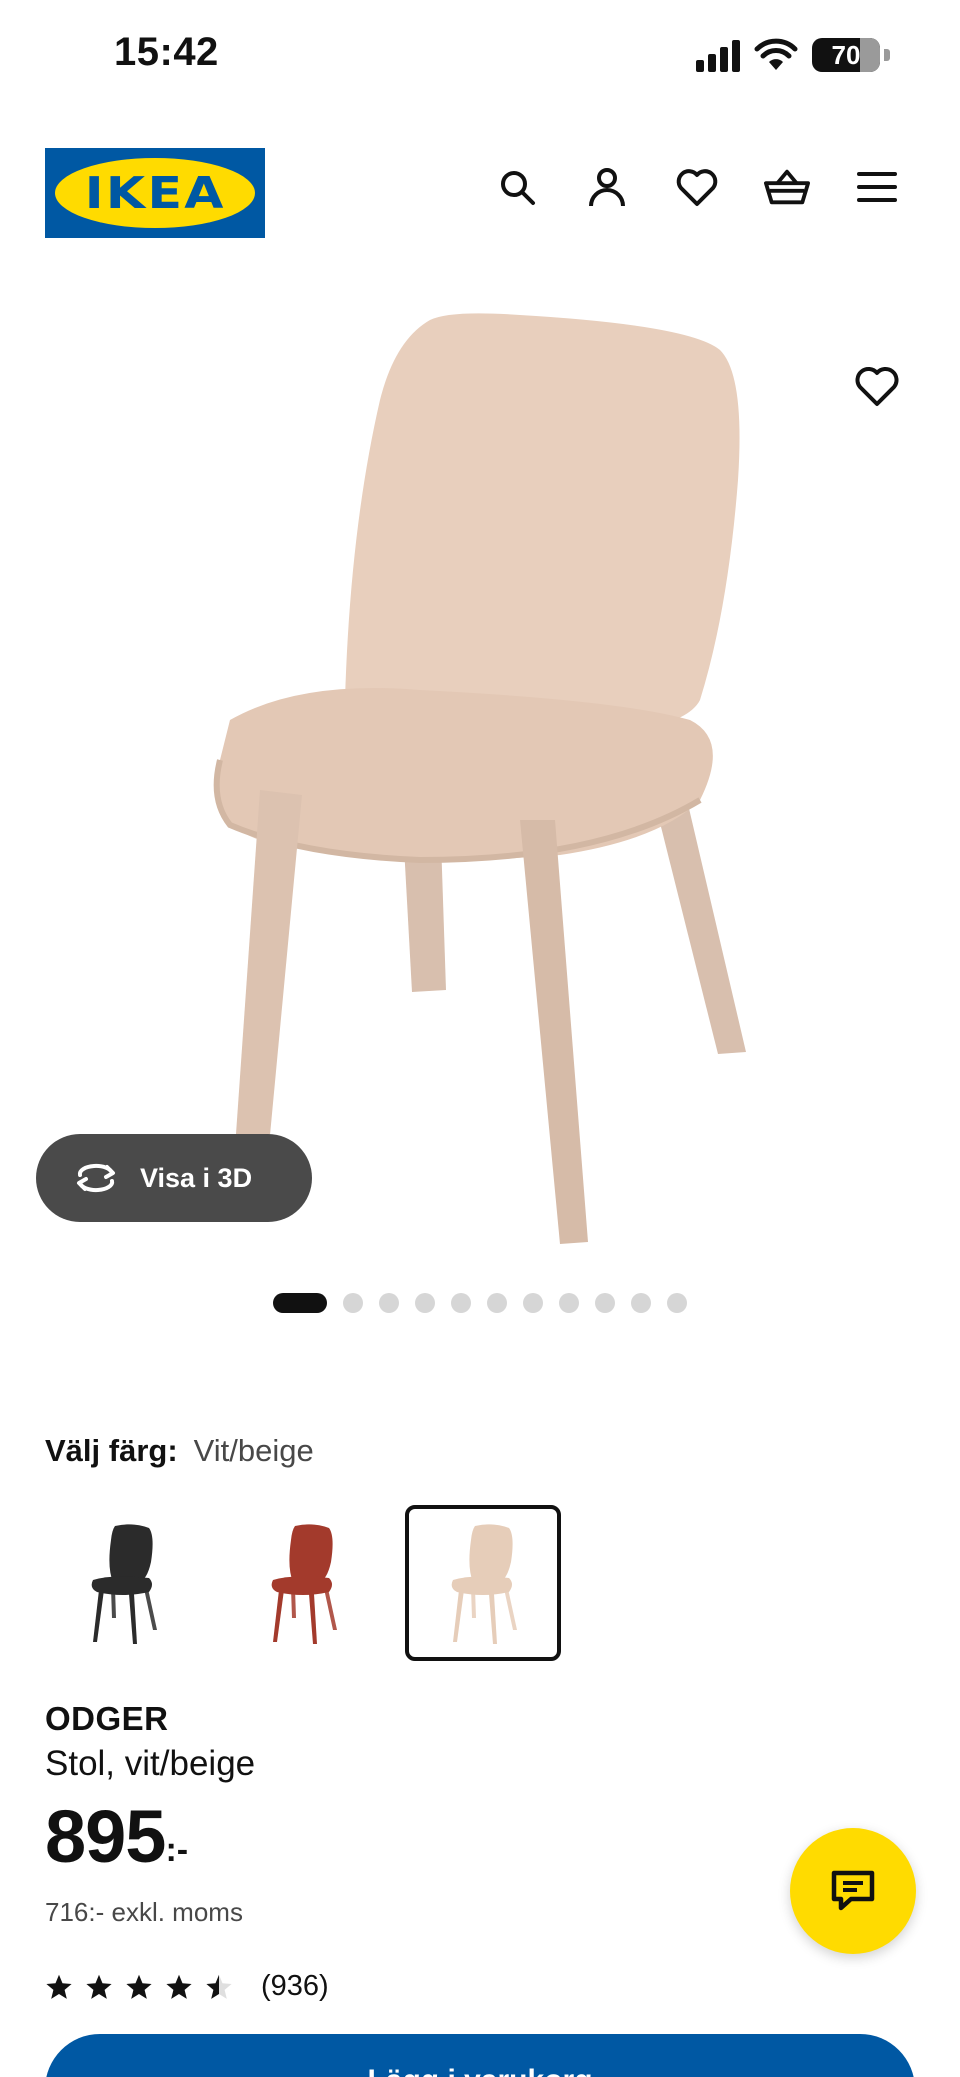  Describe the element at coordinates (111, 1450) in the screenshot. I see `color-label: Välj färg:` at that location.